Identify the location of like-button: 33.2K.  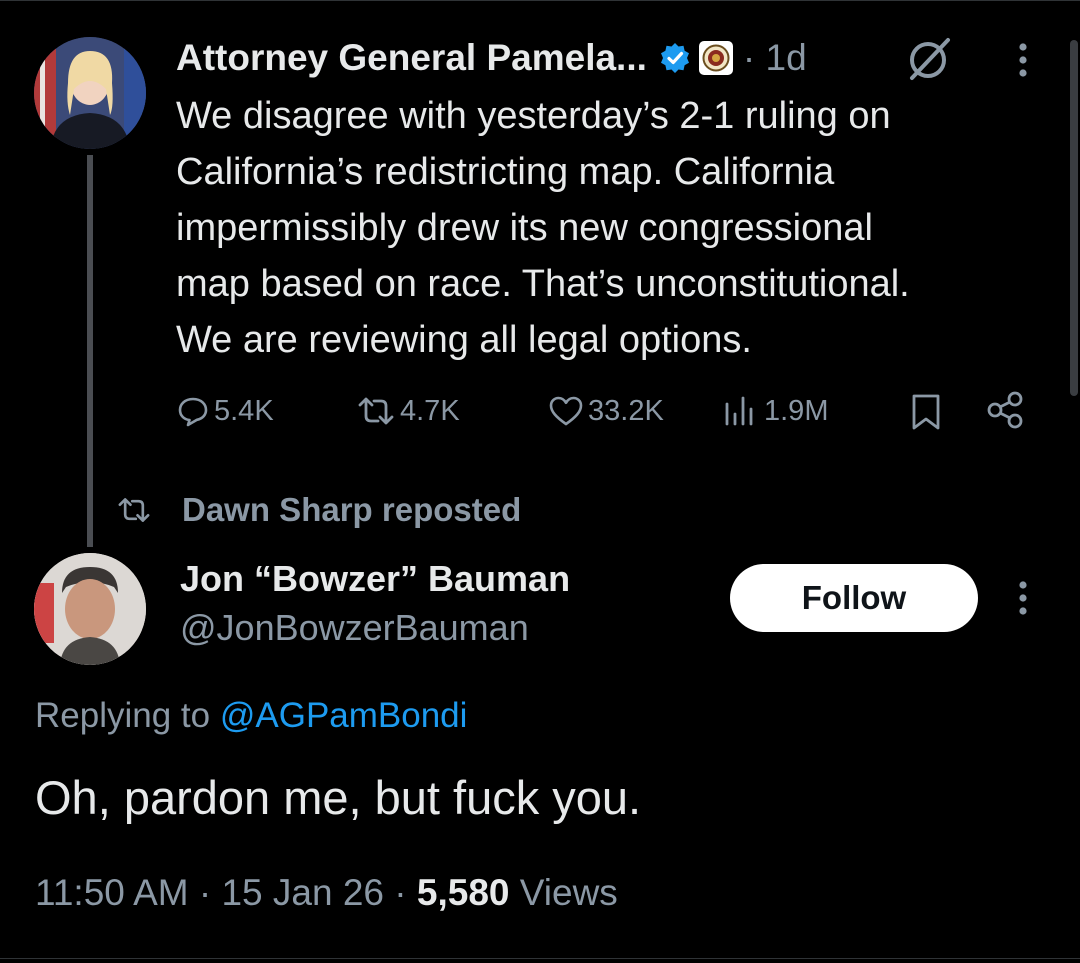
(606, 411).